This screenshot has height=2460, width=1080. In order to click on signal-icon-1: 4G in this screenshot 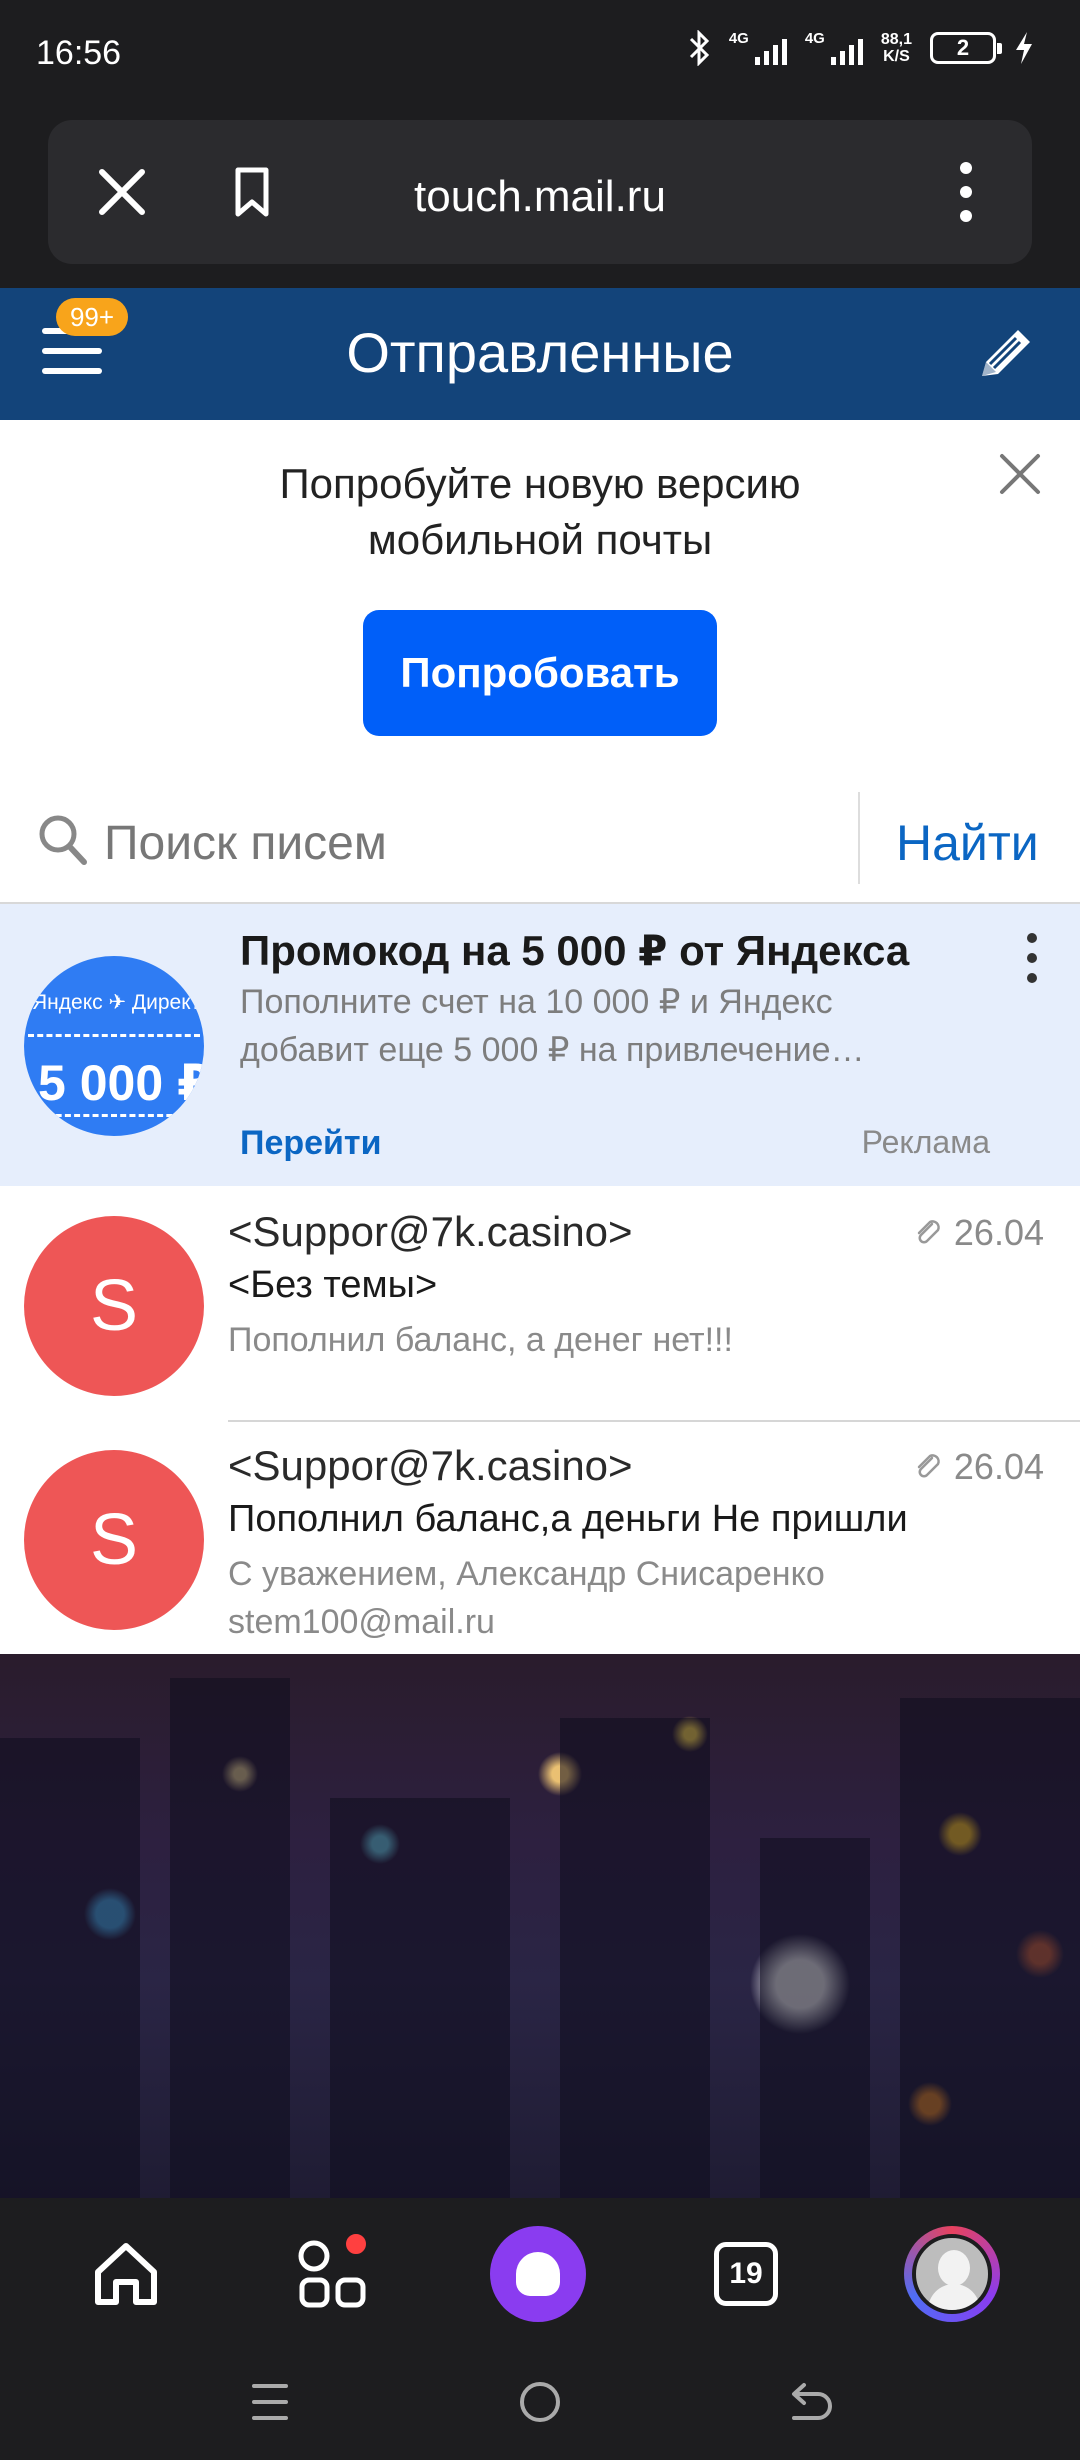, I will do `click(758, 48)`.